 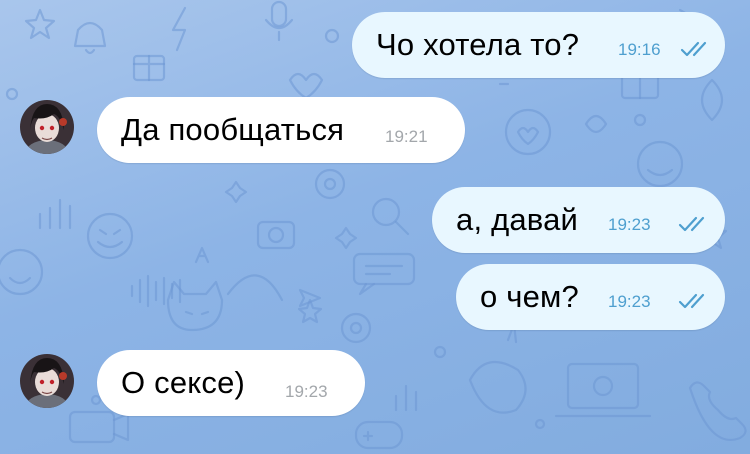 I want to click on message-text: а, давай, so click(x=517, y=219).